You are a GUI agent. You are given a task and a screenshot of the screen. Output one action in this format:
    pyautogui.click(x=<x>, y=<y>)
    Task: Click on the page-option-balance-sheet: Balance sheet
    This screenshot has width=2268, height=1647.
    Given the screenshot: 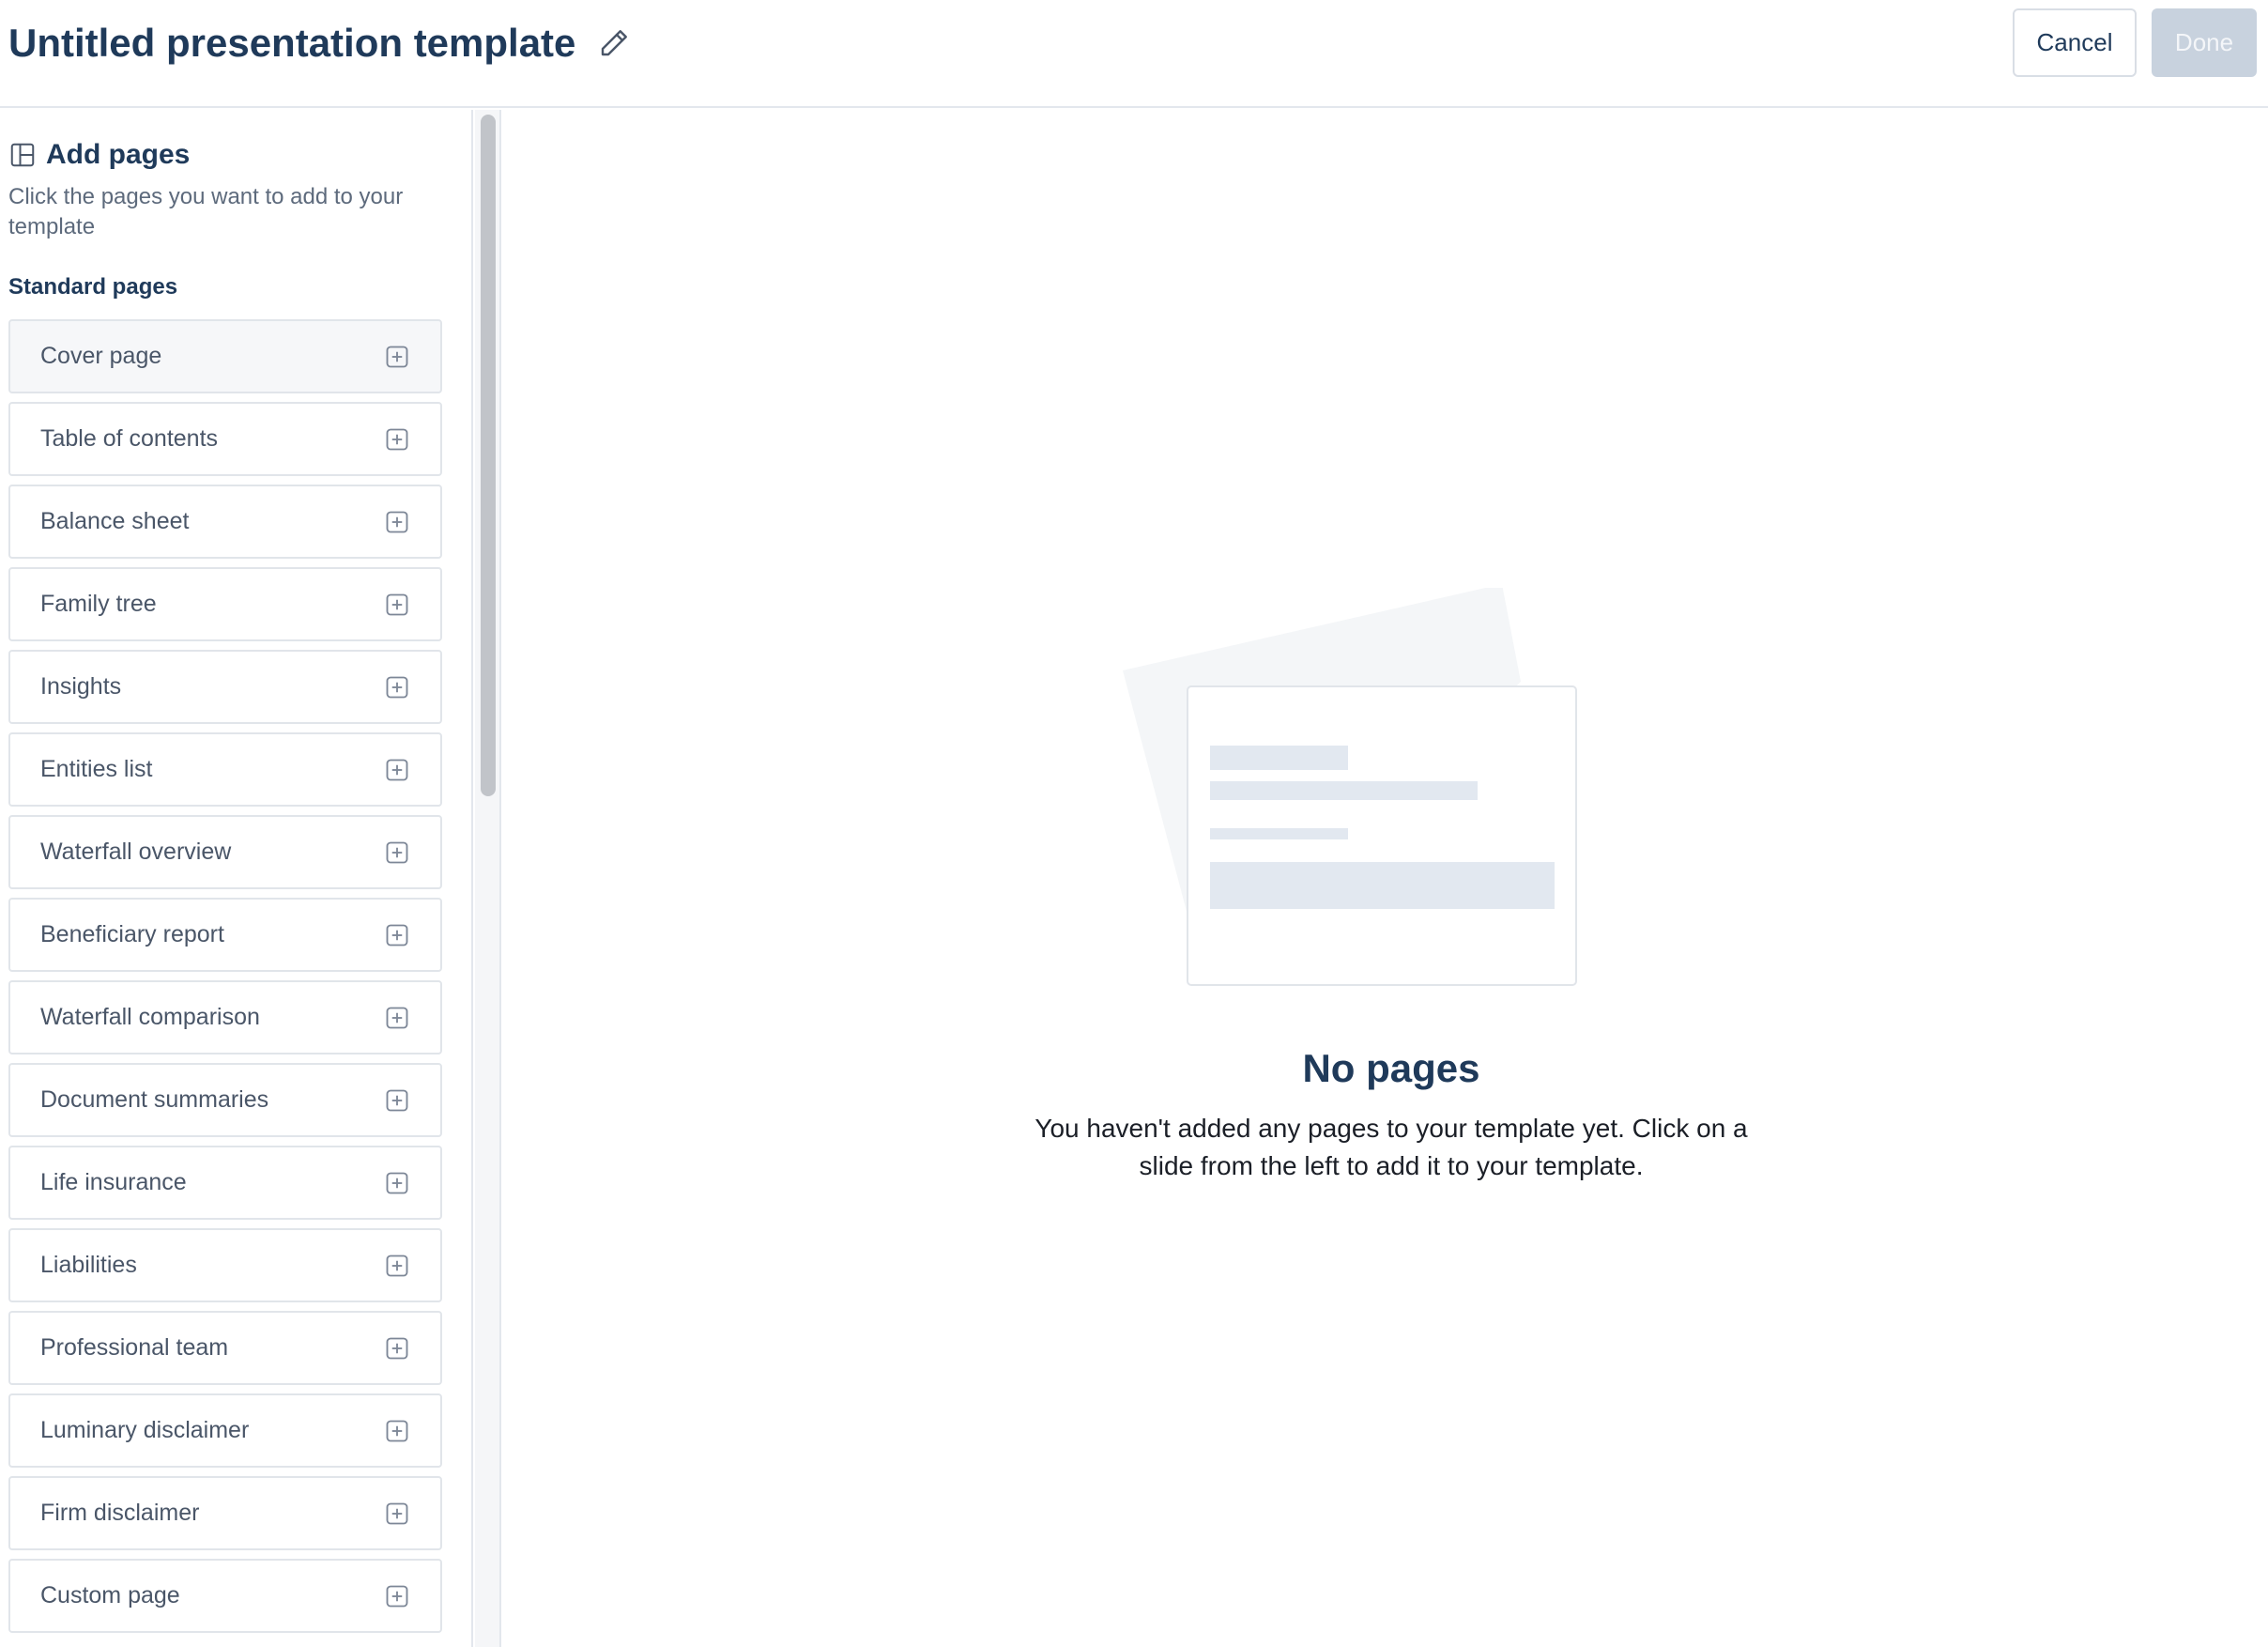 What is the action you would take?
    pyautogui.click(x=225, y=522)
    